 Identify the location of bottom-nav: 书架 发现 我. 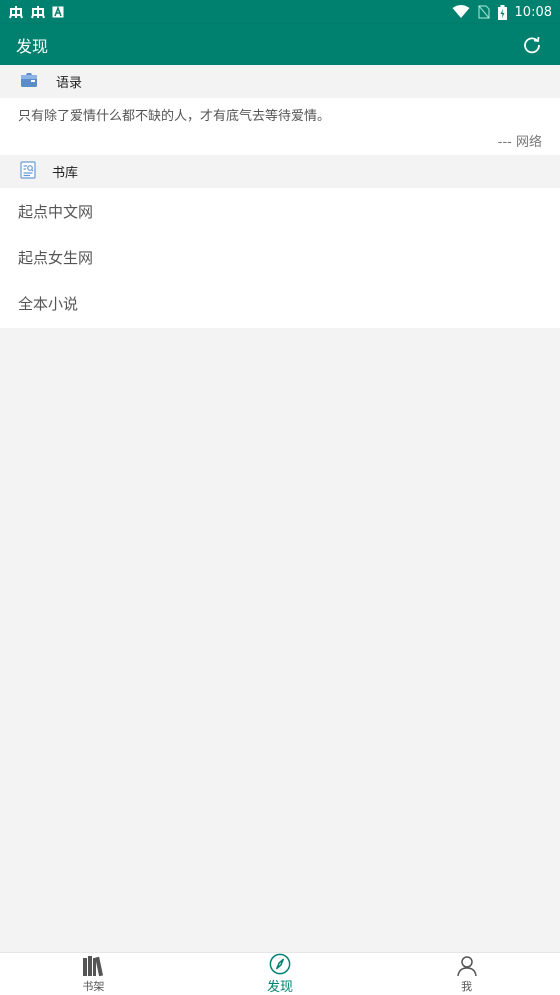
(280, 973).